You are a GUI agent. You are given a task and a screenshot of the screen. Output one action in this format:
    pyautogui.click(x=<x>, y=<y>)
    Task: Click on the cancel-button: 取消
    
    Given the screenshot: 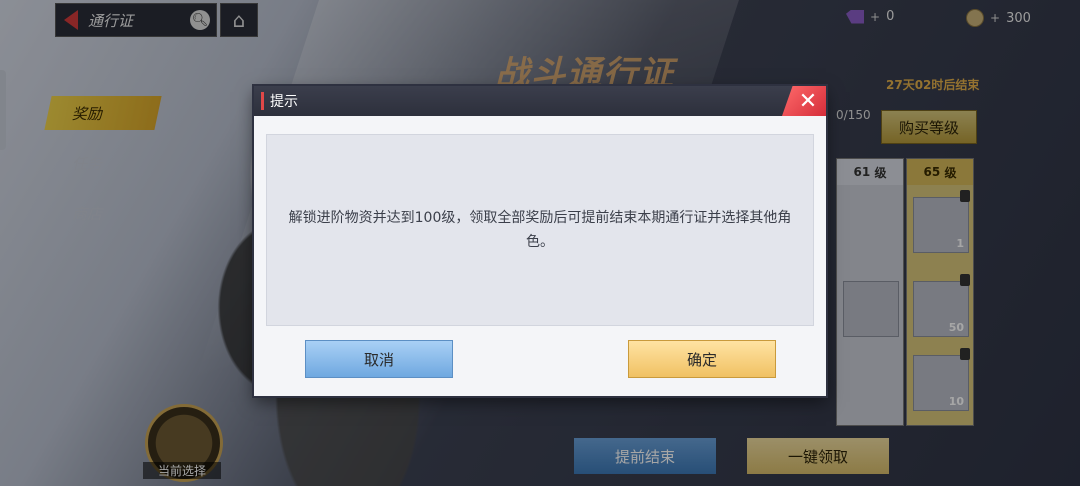 What is the action you would take?
    pyautogui.click(x=379, y=359)
    